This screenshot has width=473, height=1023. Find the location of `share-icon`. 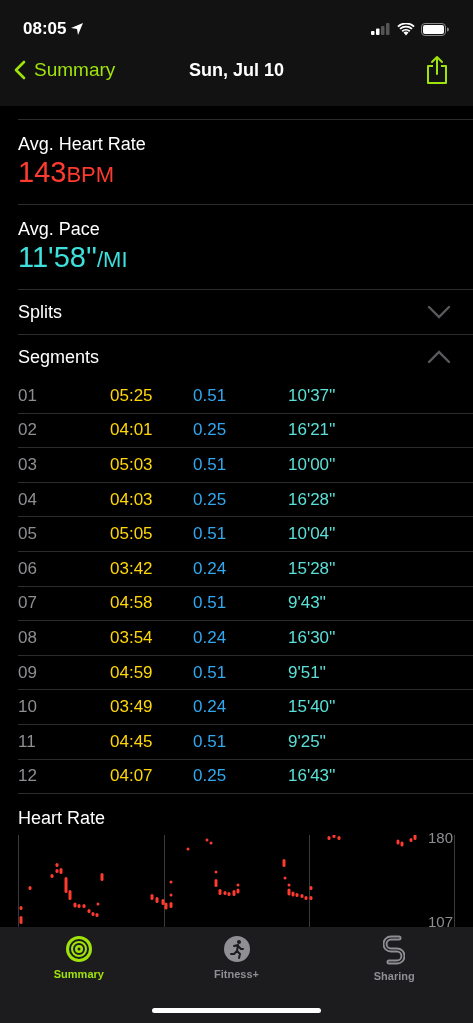

share-icon is located at coordinates (437, 70).